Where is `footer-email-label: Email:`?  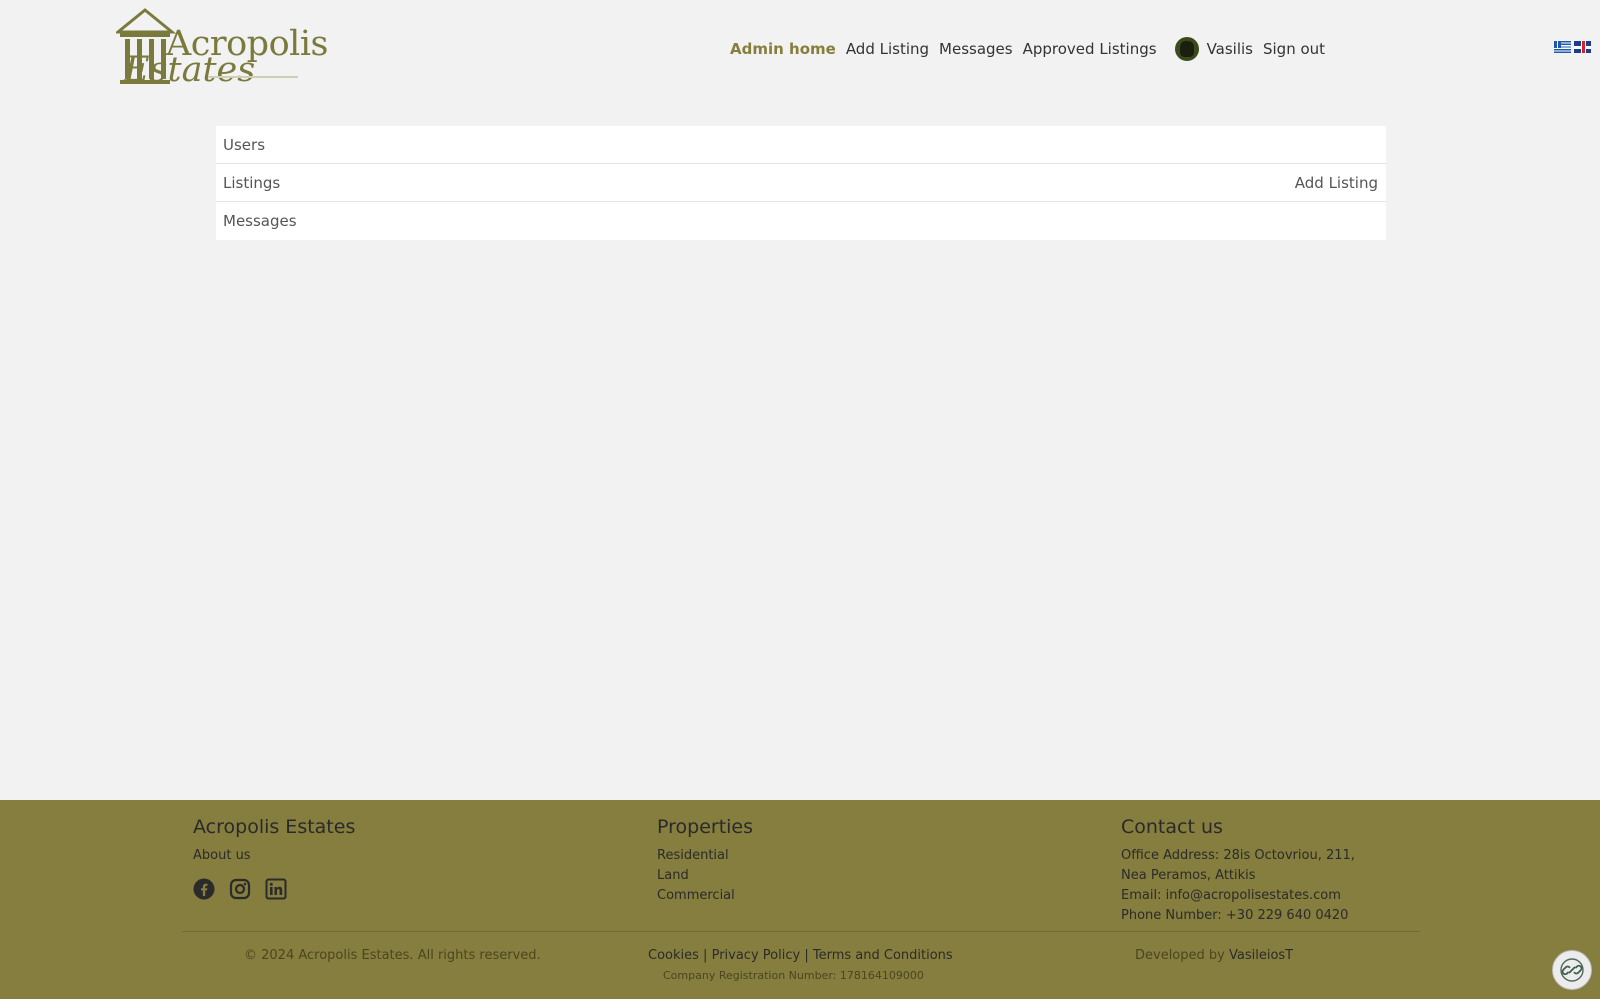 footer-email-label: Email: is located at coordinates (1143, 895).